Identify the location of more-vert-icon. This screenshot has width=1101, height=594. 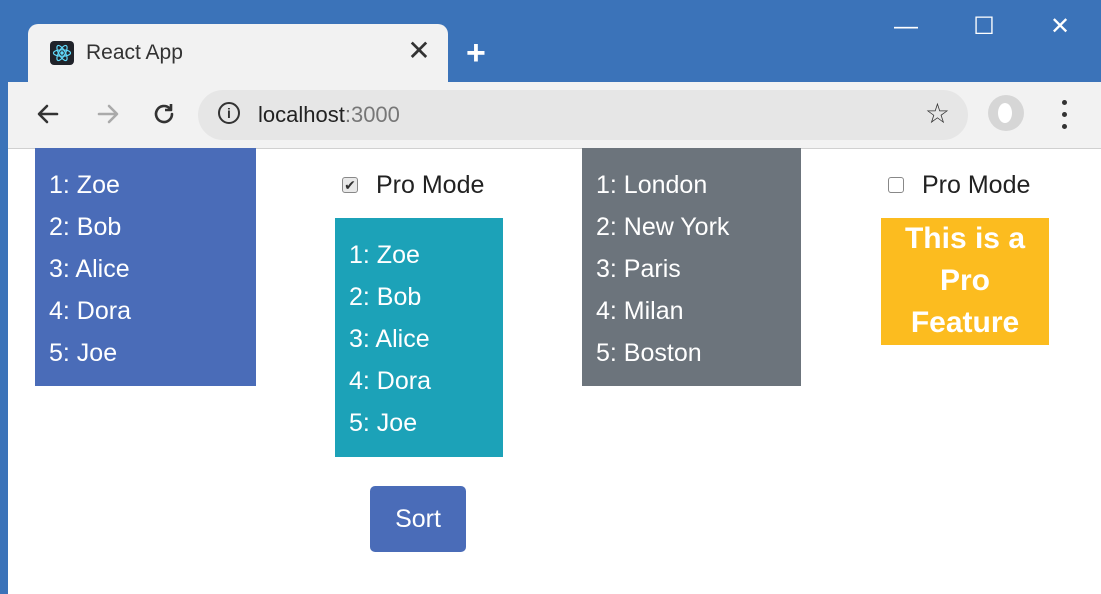
(1064, 114).